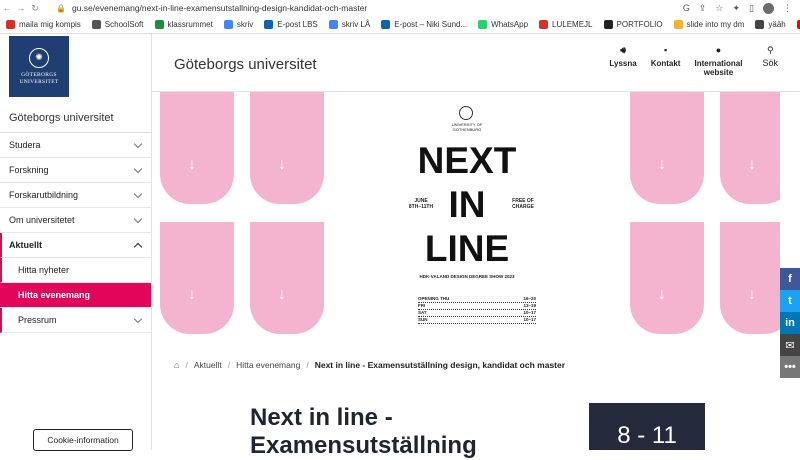 This screenshot has width=800, height=460. What do you see at coordinates (44, 195) in the screenshot?
I see `sidebar-item-label: Forskarutbildning` at bounding box center [44, 195].